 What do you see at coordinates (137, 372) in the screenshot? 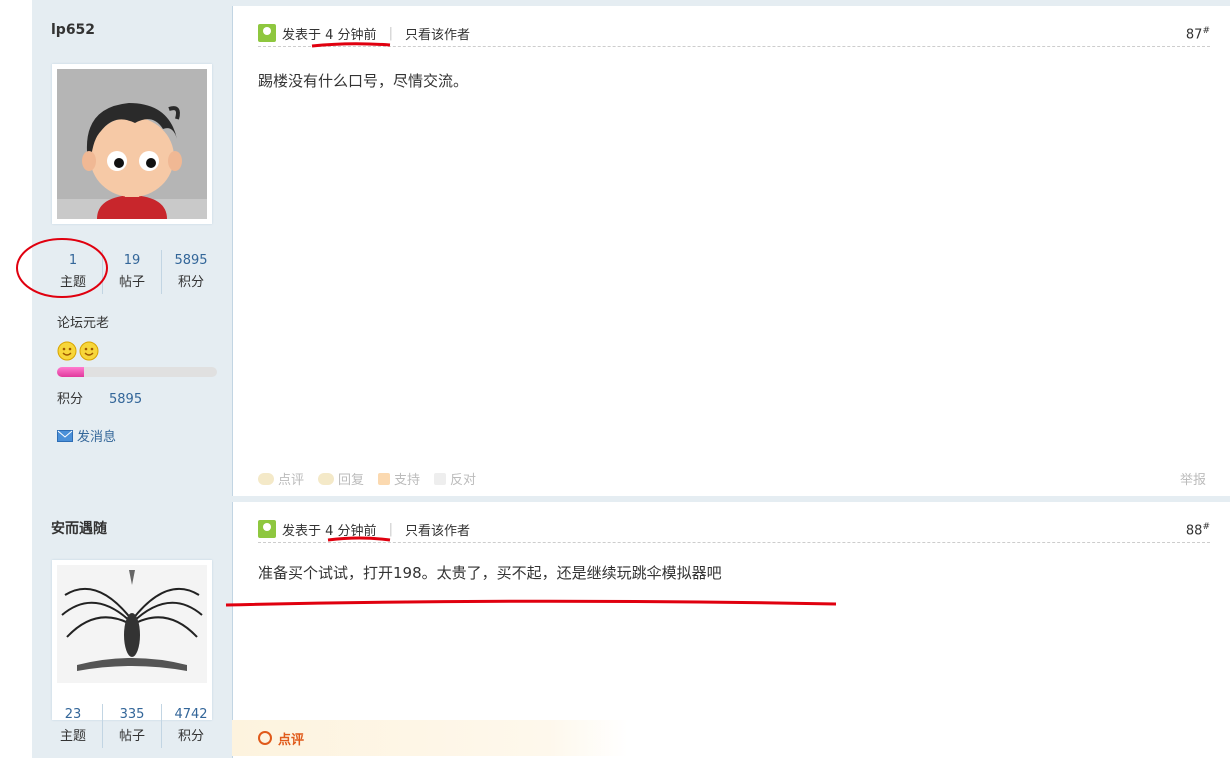
I see `level-progress-bar` at bounding box center [137, 372].